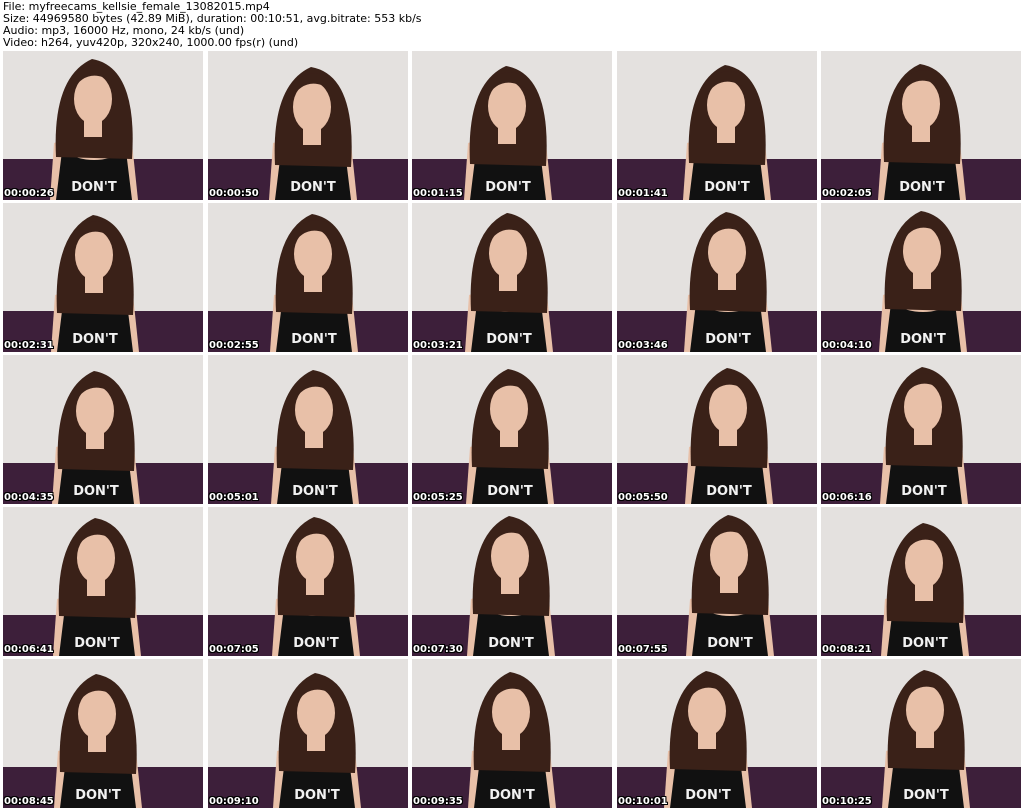 This screenshot has height=811, width=1024. Describe the element at coordinates (29, 345) in the screenshot. I see `thumbnail-timestamp: 00:02:31` at that location.